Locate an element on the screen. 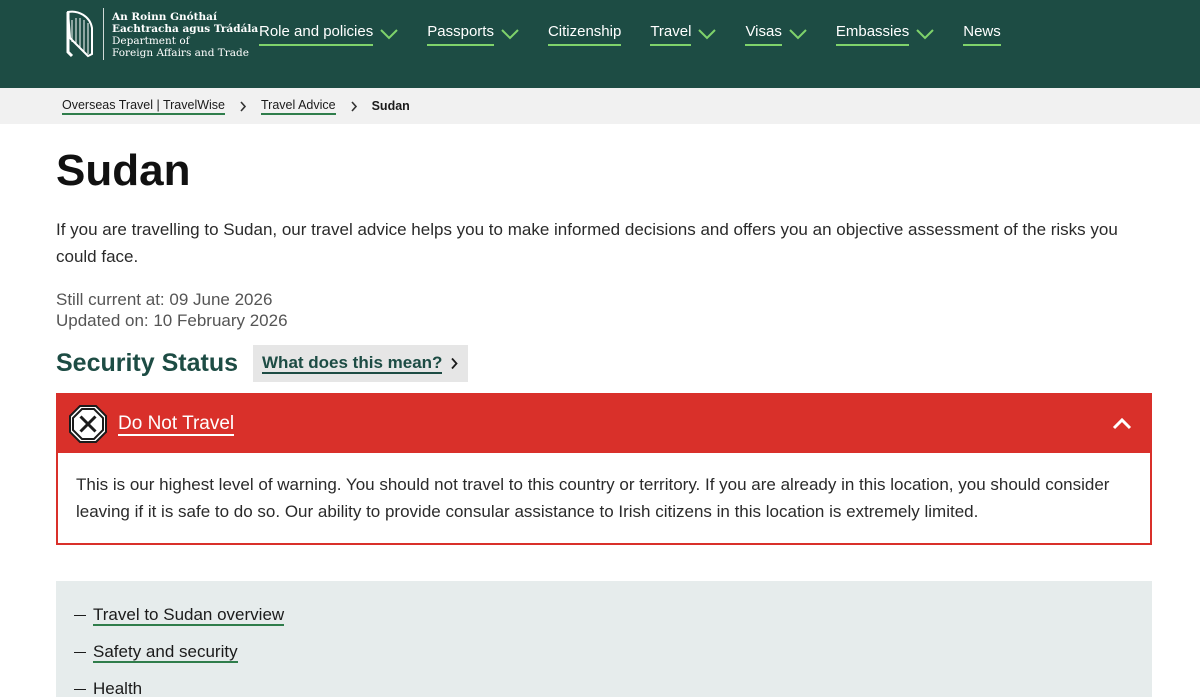 The width and height of the screenshot is (1200, 697). nav-label: Citizenship is located at coordinates (584, 34).